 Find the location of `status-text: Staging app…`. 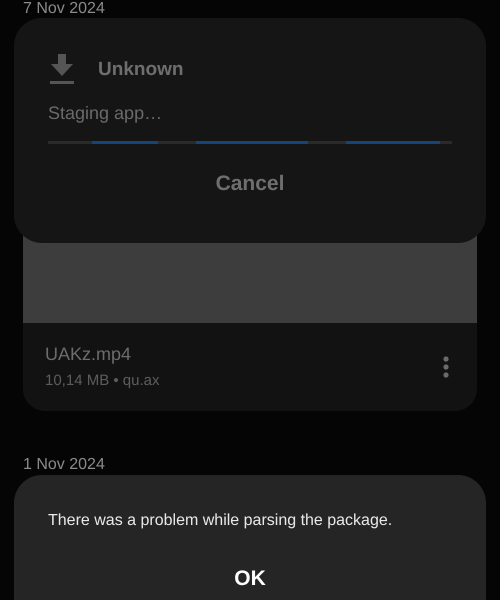

status-text: Staging app… is located at coordinates (106, 113).